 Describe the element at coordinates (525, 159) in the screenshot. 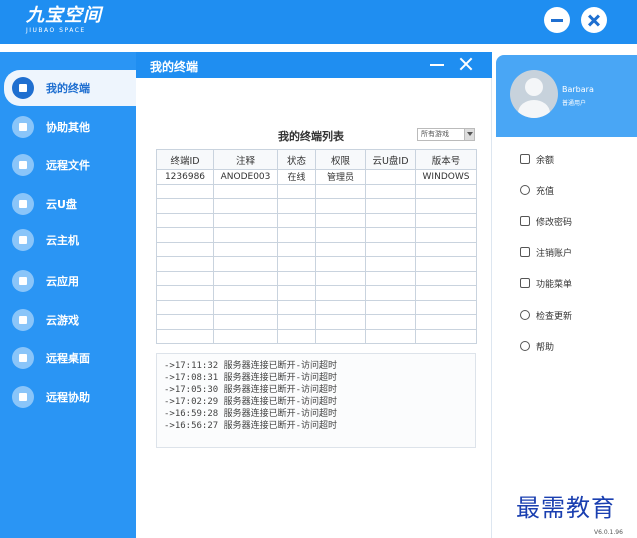

I see `wallet-icon` at that location.